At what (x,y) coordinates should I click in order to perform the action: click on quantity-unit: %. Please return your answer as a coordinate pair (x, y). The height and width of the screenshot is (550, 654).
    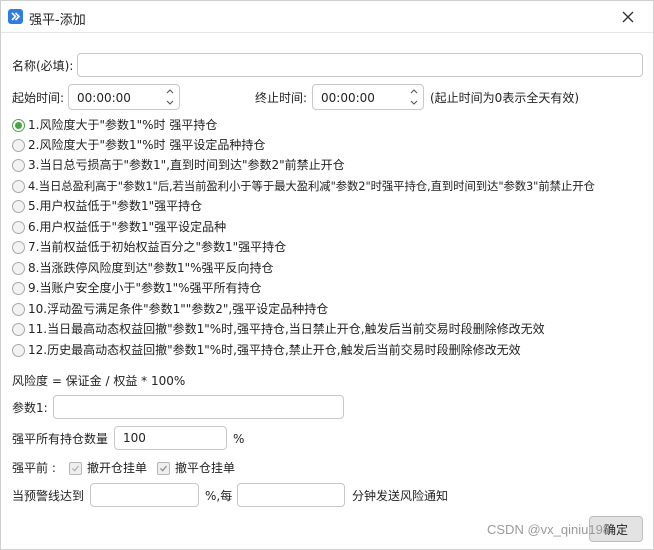
    Looking at the image, I should click on (239, 439).